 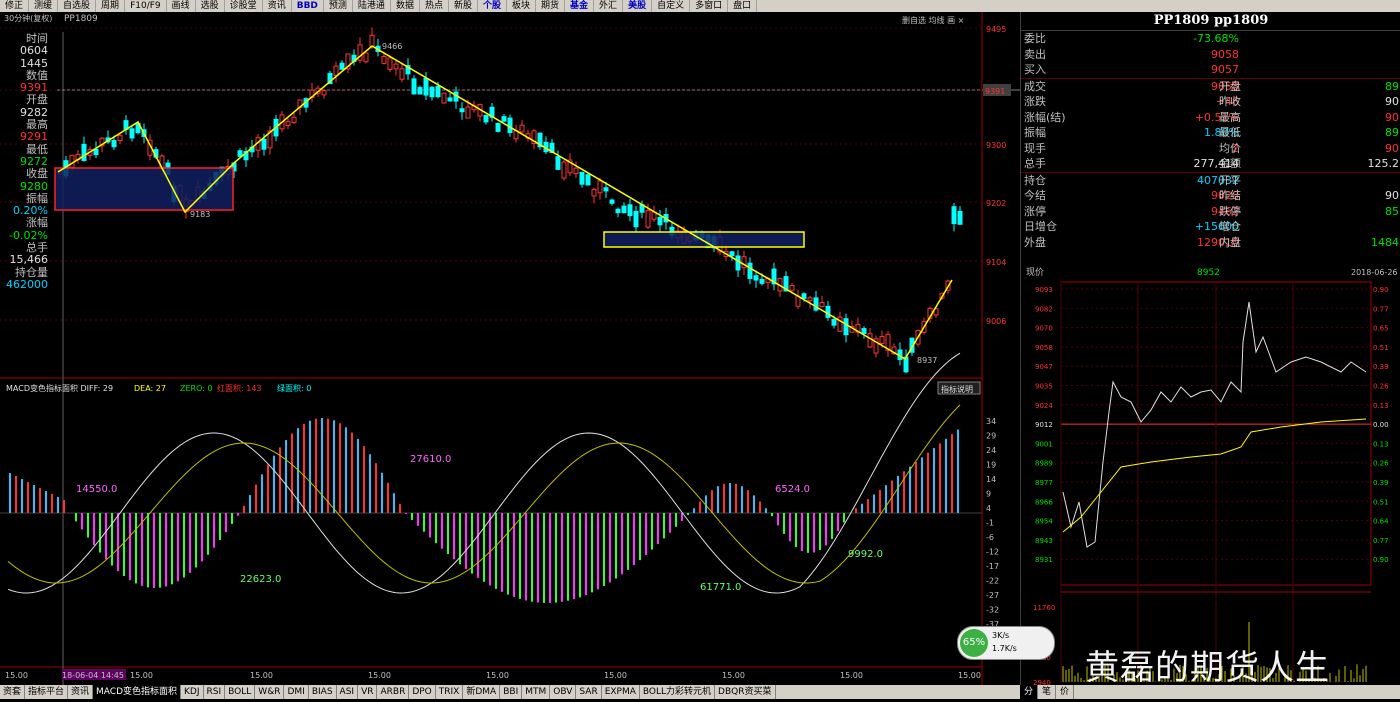 I want to click on indicator-tab: 资套, so click(x=13, y=692).